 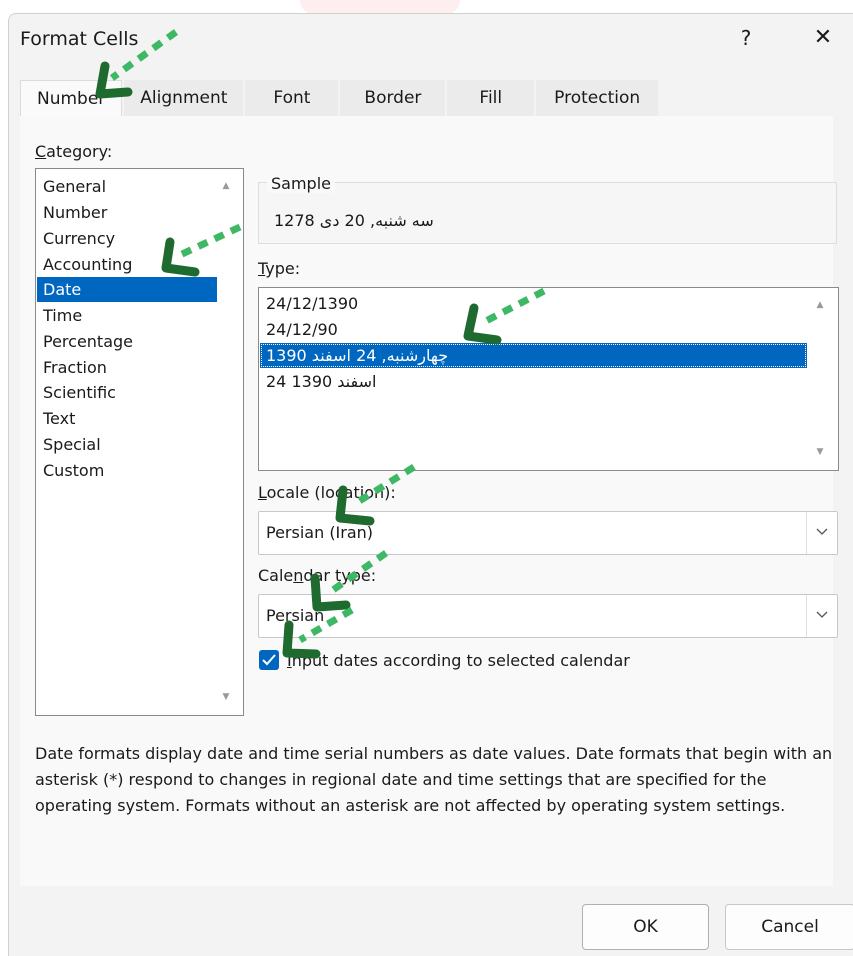 I want to click on category-item-text: Text, so click(x=127, y=418).